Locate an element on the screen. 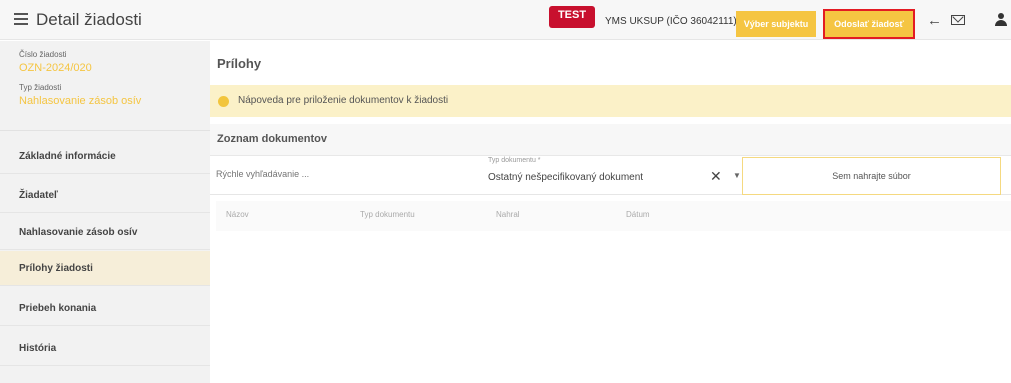 The image size is (1011, 383). document-type-select: Ostatný nešpecifikovaný dokument is located at coordinates (565, 177).